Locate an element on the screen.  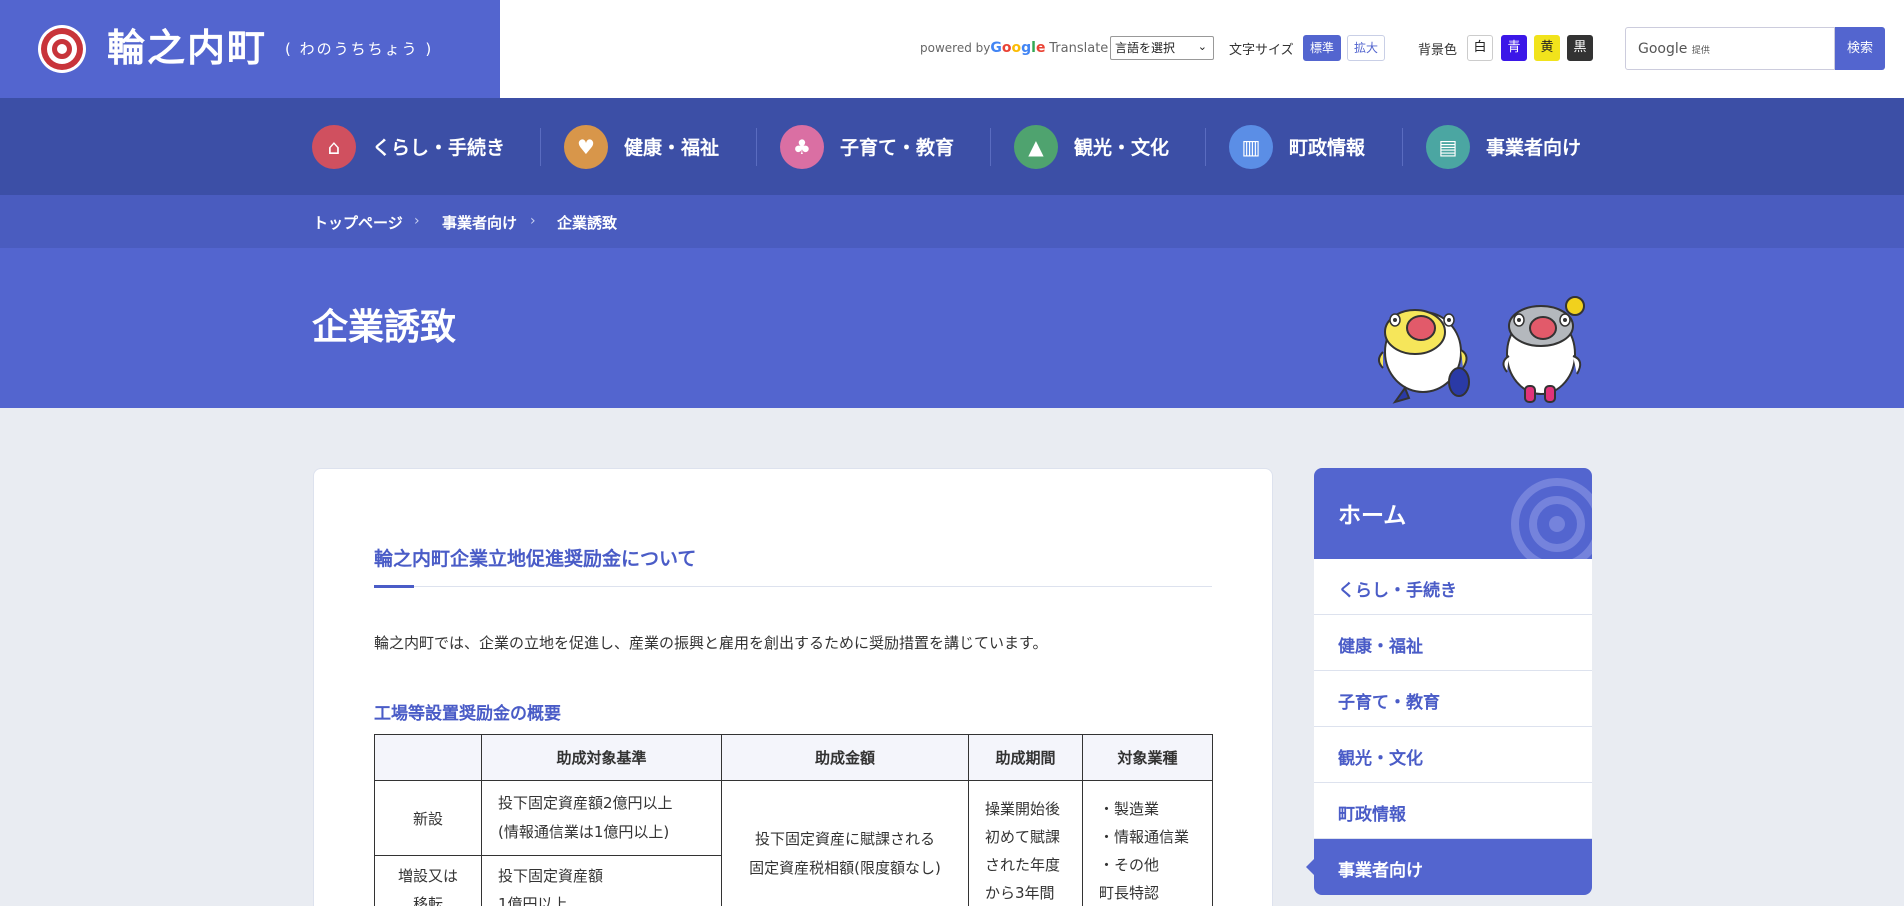
sidebar-item-label: 子育て・教育 is located at coordinates (1389, 703).